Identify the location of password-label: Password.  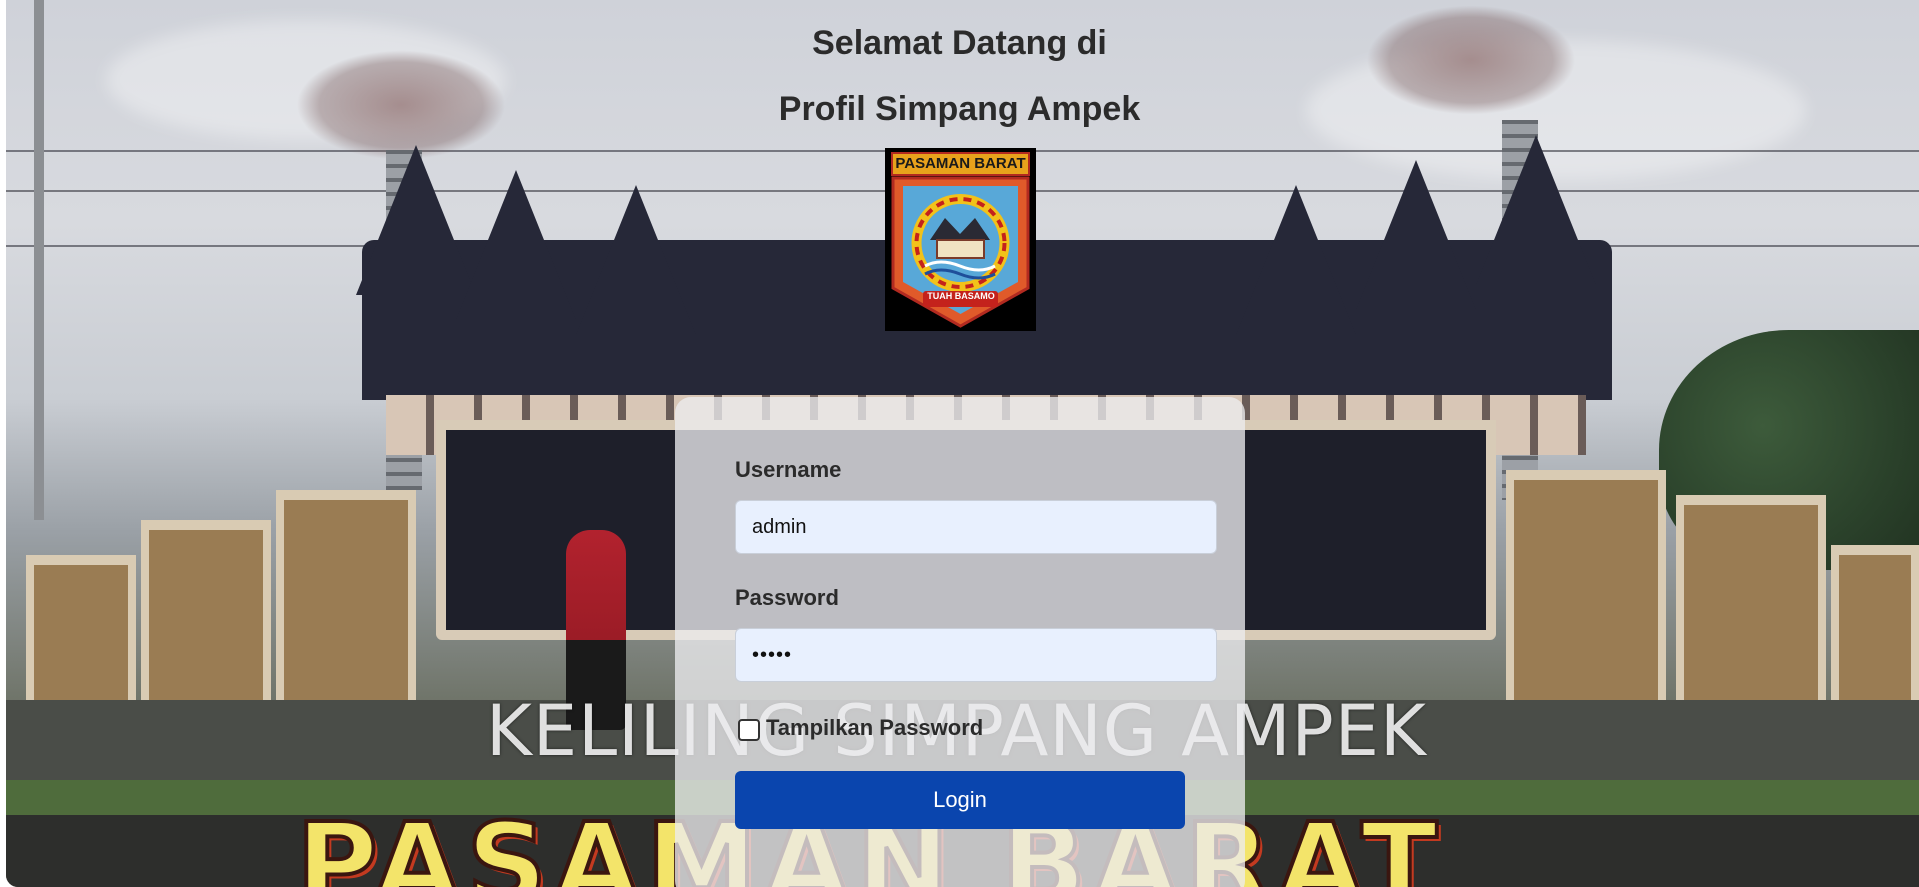
(787, 597).